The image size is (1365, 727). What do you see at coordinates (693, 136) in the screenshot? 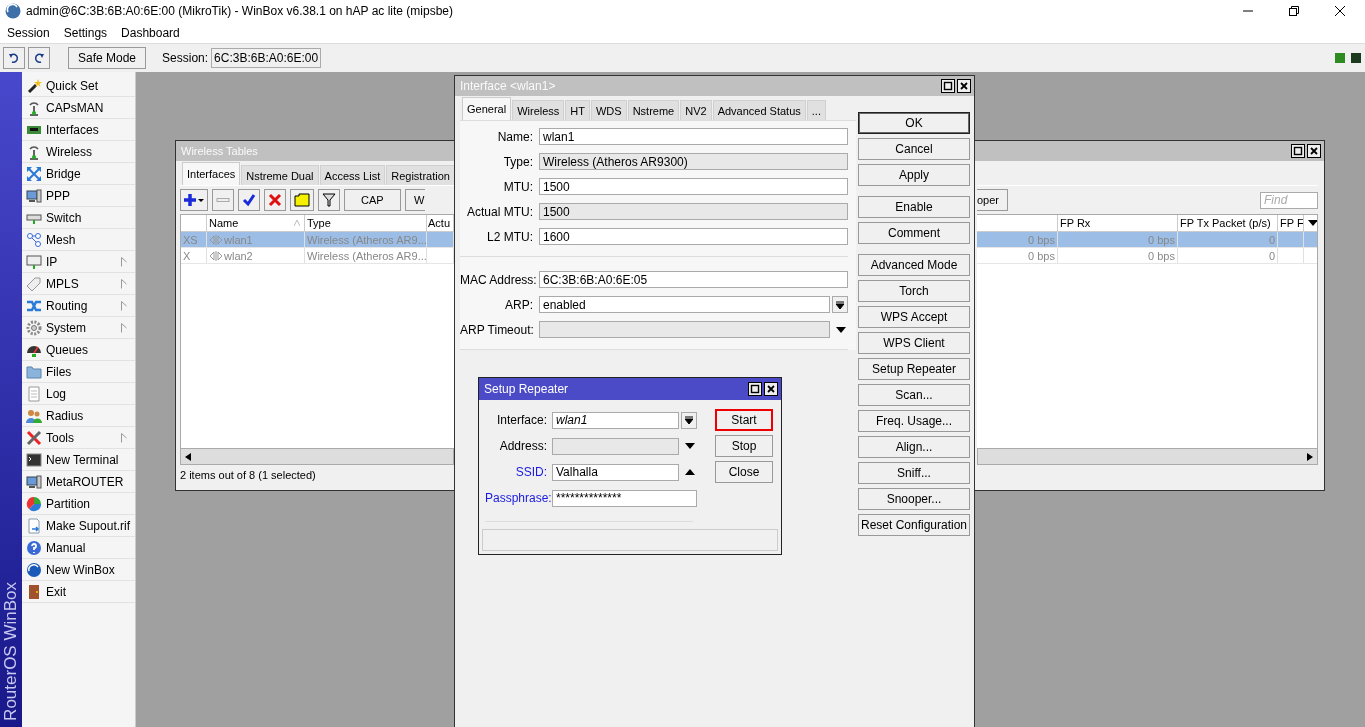
I see `input-field: wlan1` at bounding box center [693, 136].